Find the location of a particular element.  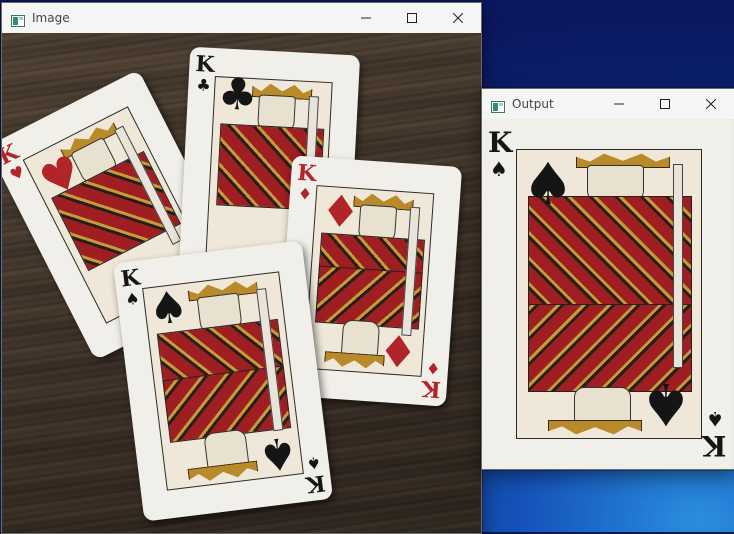

output-minimize-button is located at coordinates (619, 104).